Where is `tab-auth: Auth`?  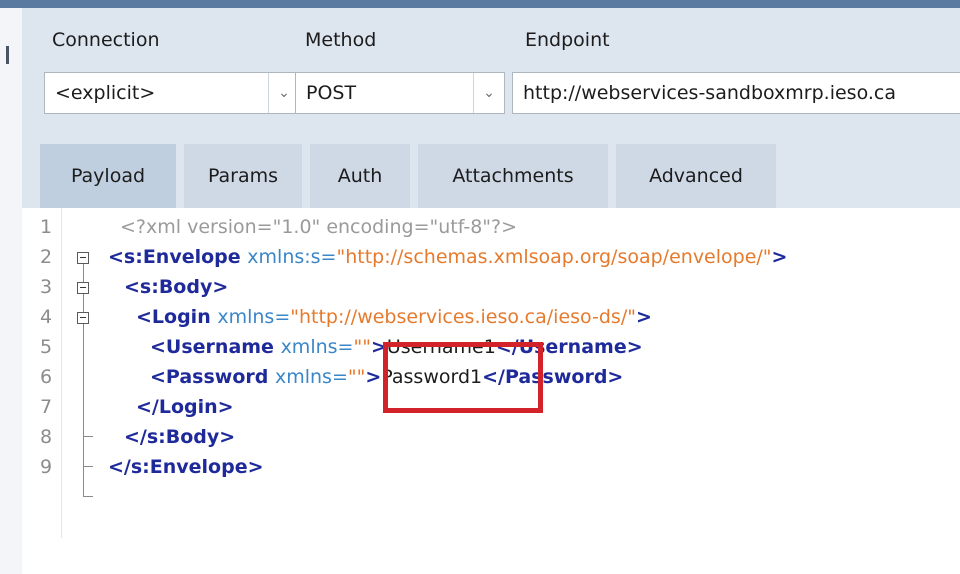
tab-auth: Auth is located at coordinates (360, 176).